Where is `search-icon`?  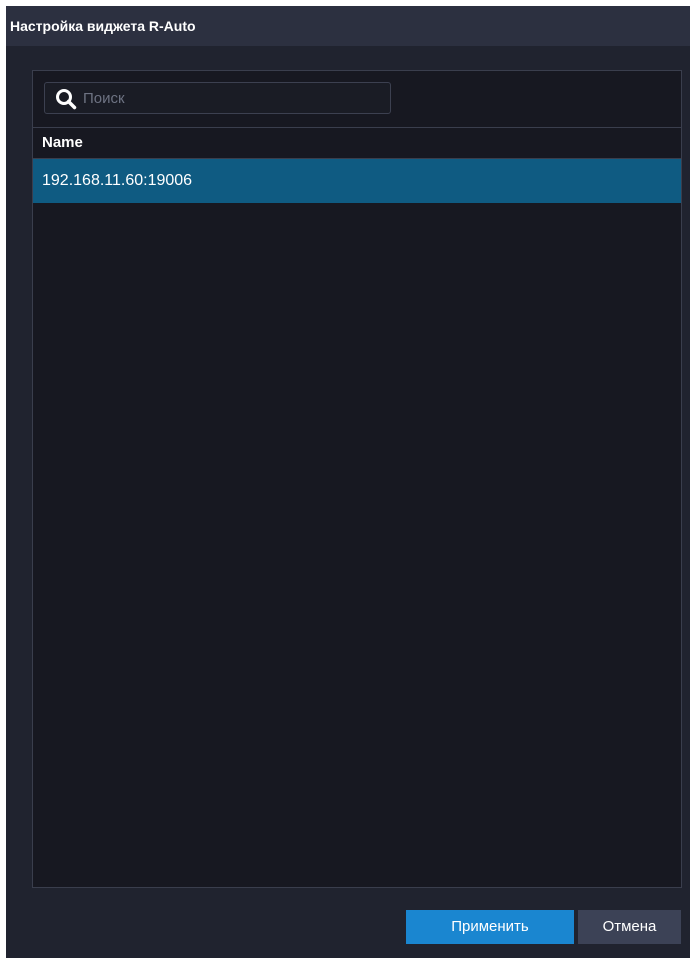 search-icon is located at coordinates (66, 99).